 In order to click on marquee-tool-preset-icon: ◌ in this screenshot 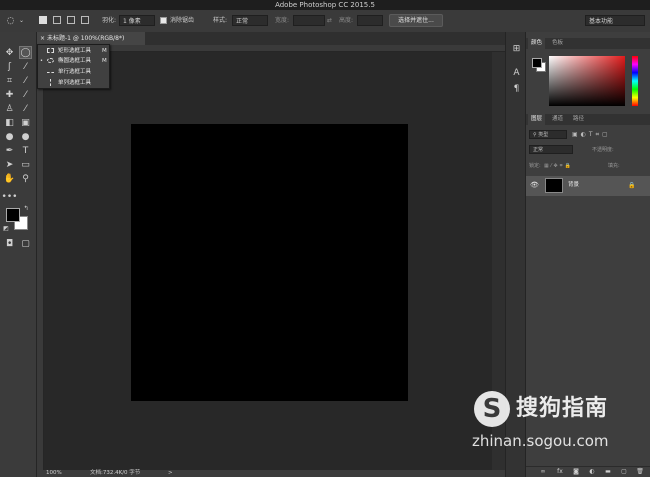, I will do `click(10, 20)`.